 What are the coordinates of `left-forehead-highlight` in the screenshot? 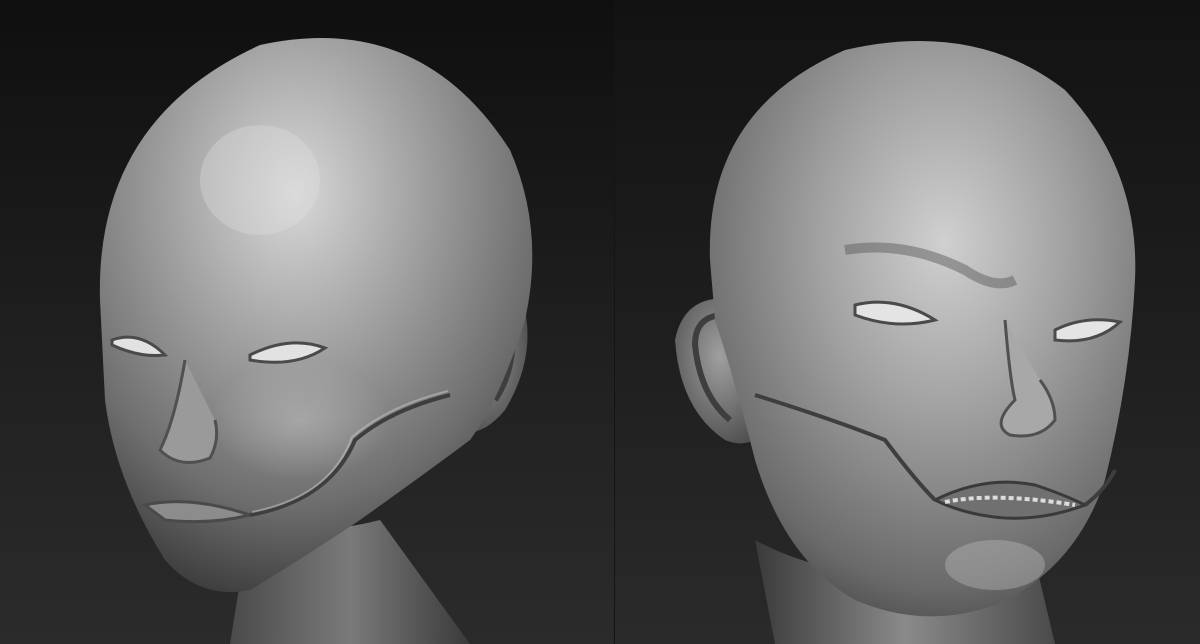 It's located at (260, 180).